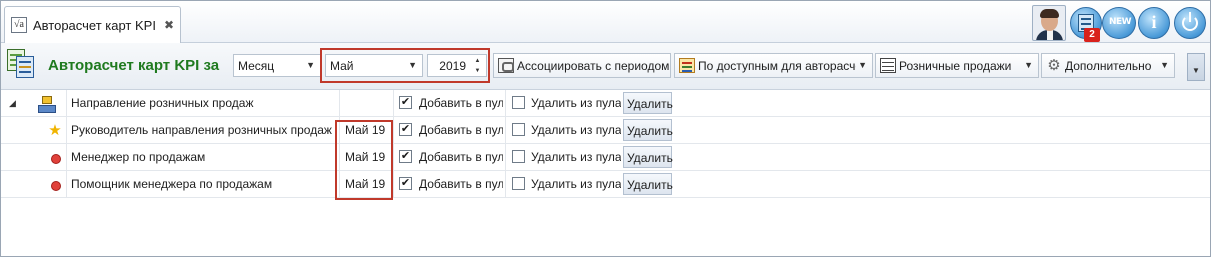 Image resolution: width=1211 pixels, height=257 pixels. Describe the element at coordinates (593, 66) in the screenshot. I see `associate-label: Ассоциировать с периодом` at that location.